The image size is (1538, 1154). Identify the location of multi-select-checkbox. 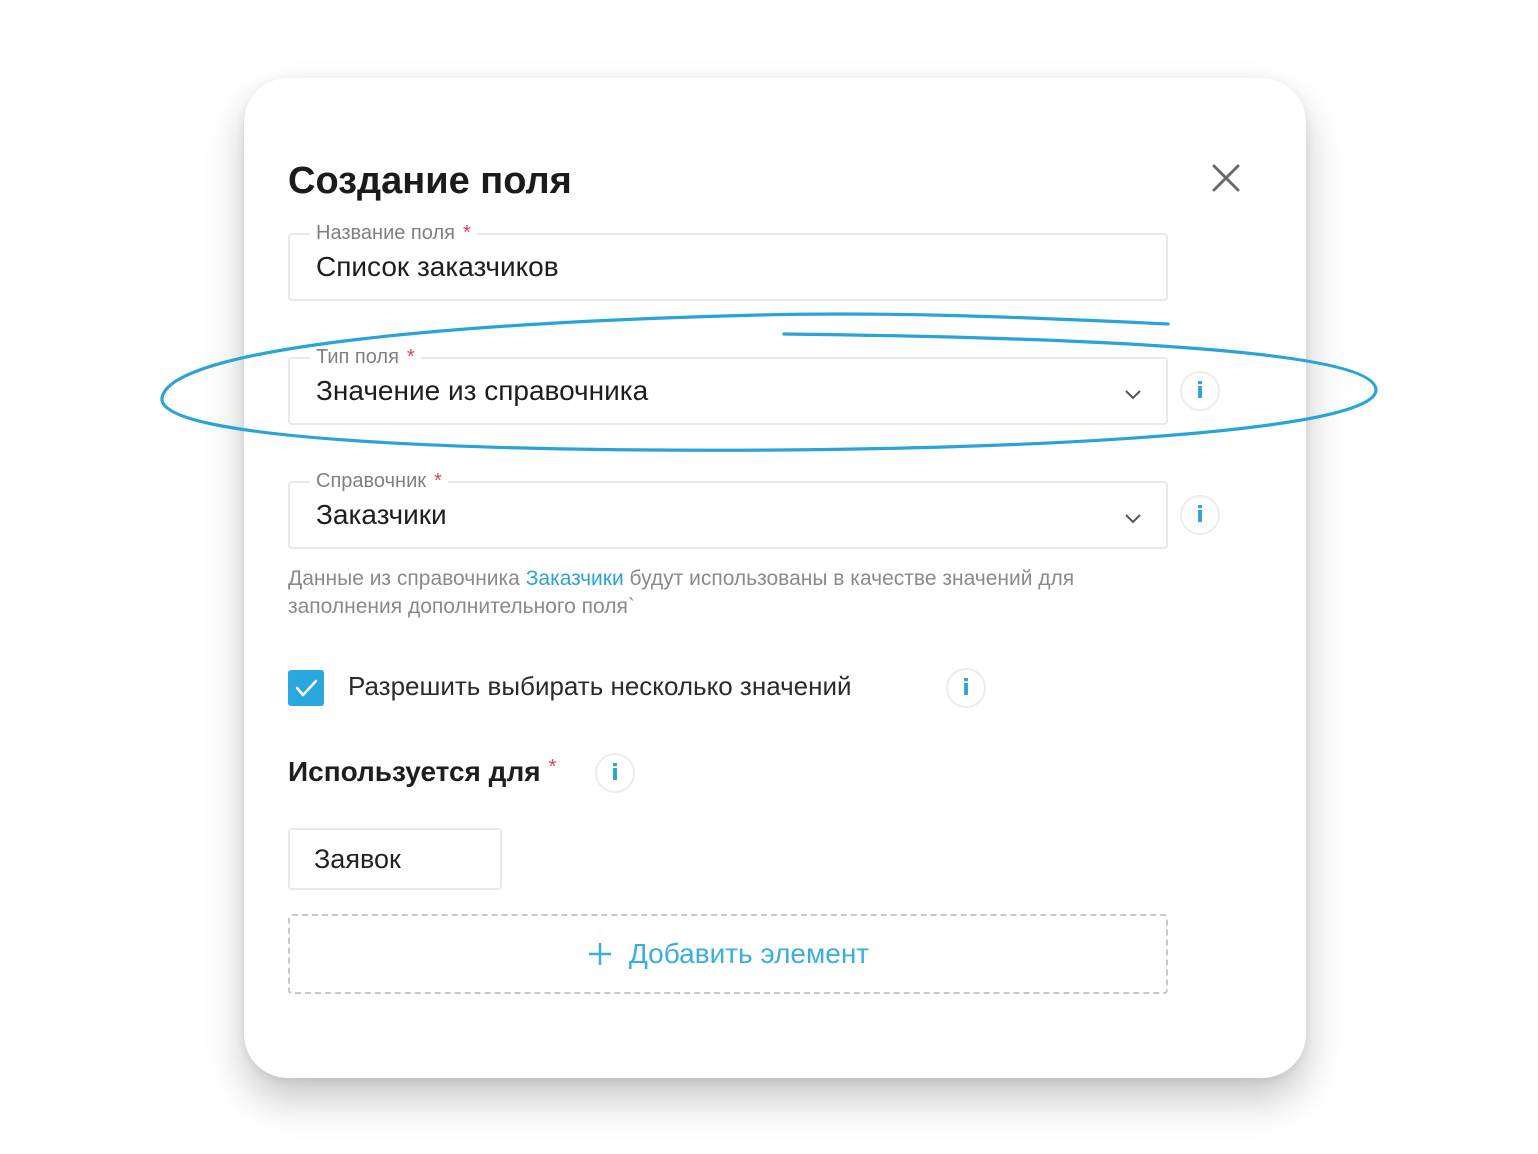
(306, 688).